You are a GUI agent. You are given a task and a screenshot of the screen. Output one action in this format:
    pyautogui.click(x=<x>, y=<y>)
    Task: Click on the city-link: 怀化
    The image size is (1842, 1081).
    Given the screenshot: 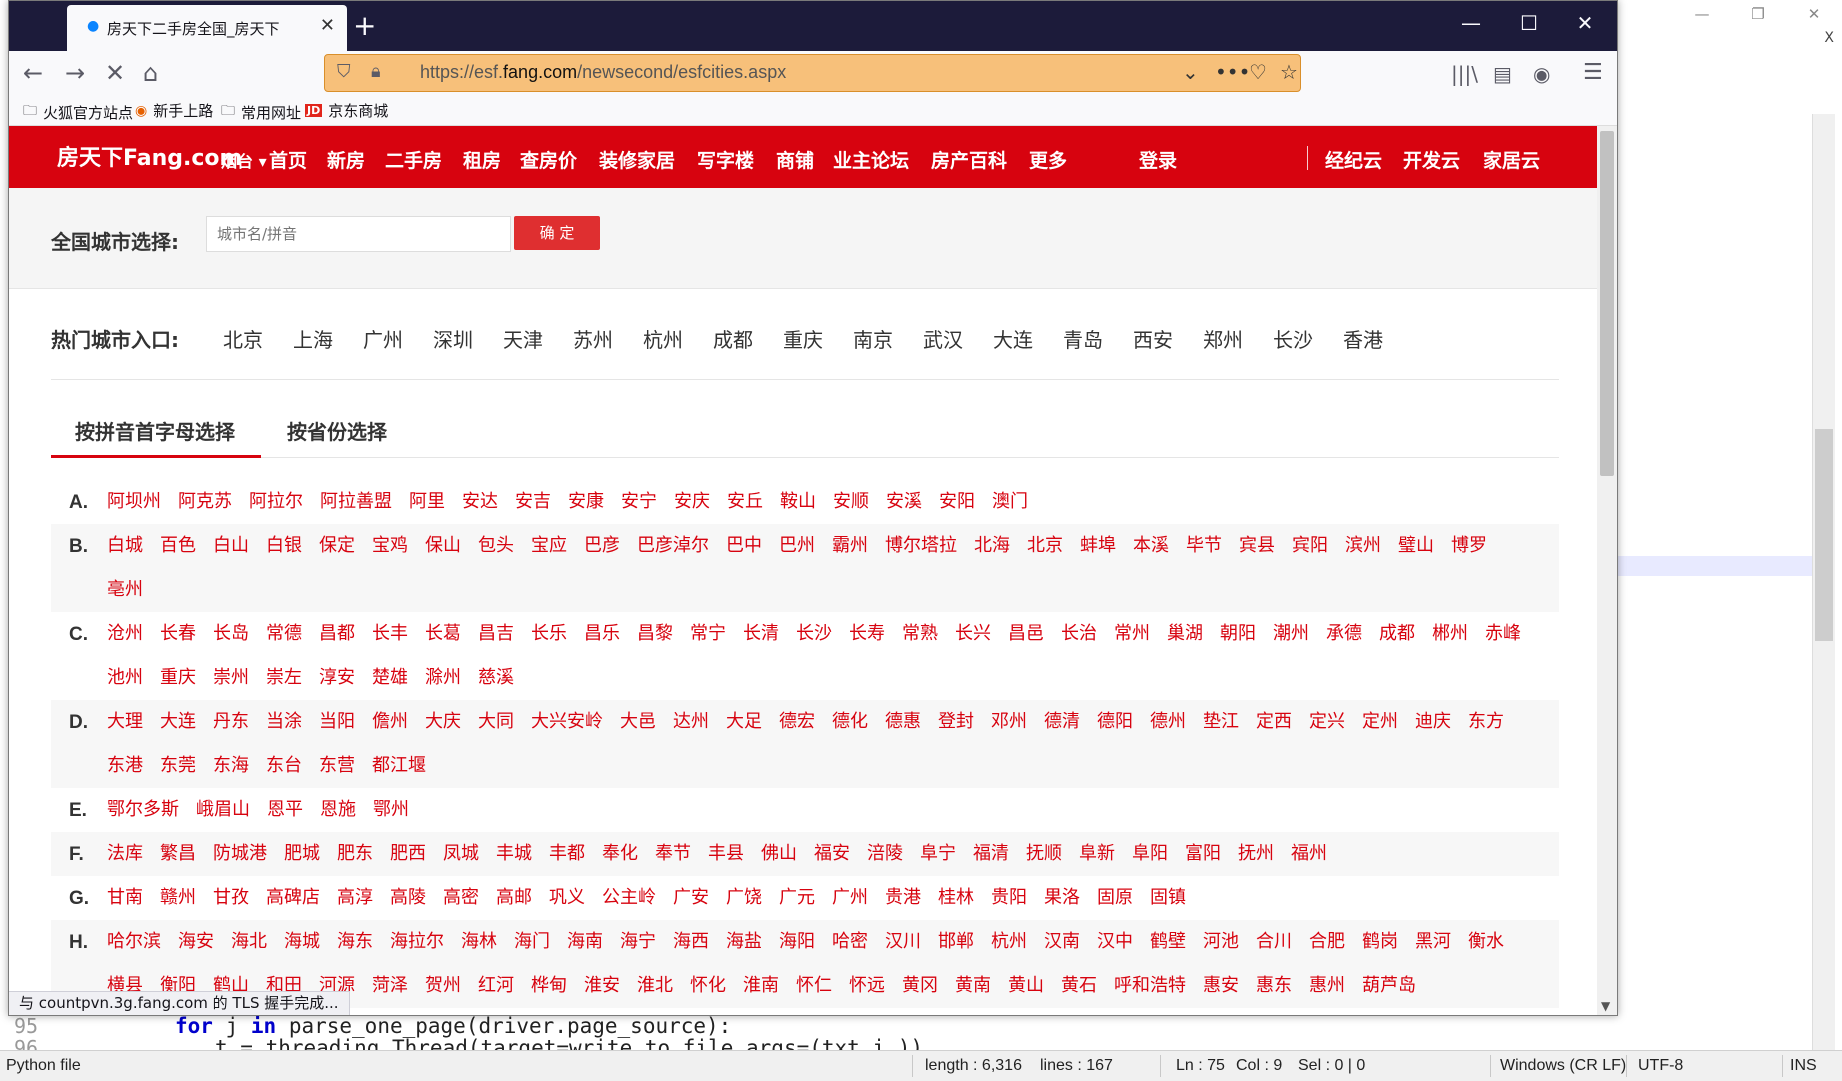 What is the action you would take?
    pyautogui.click(x=708, y=986)
    